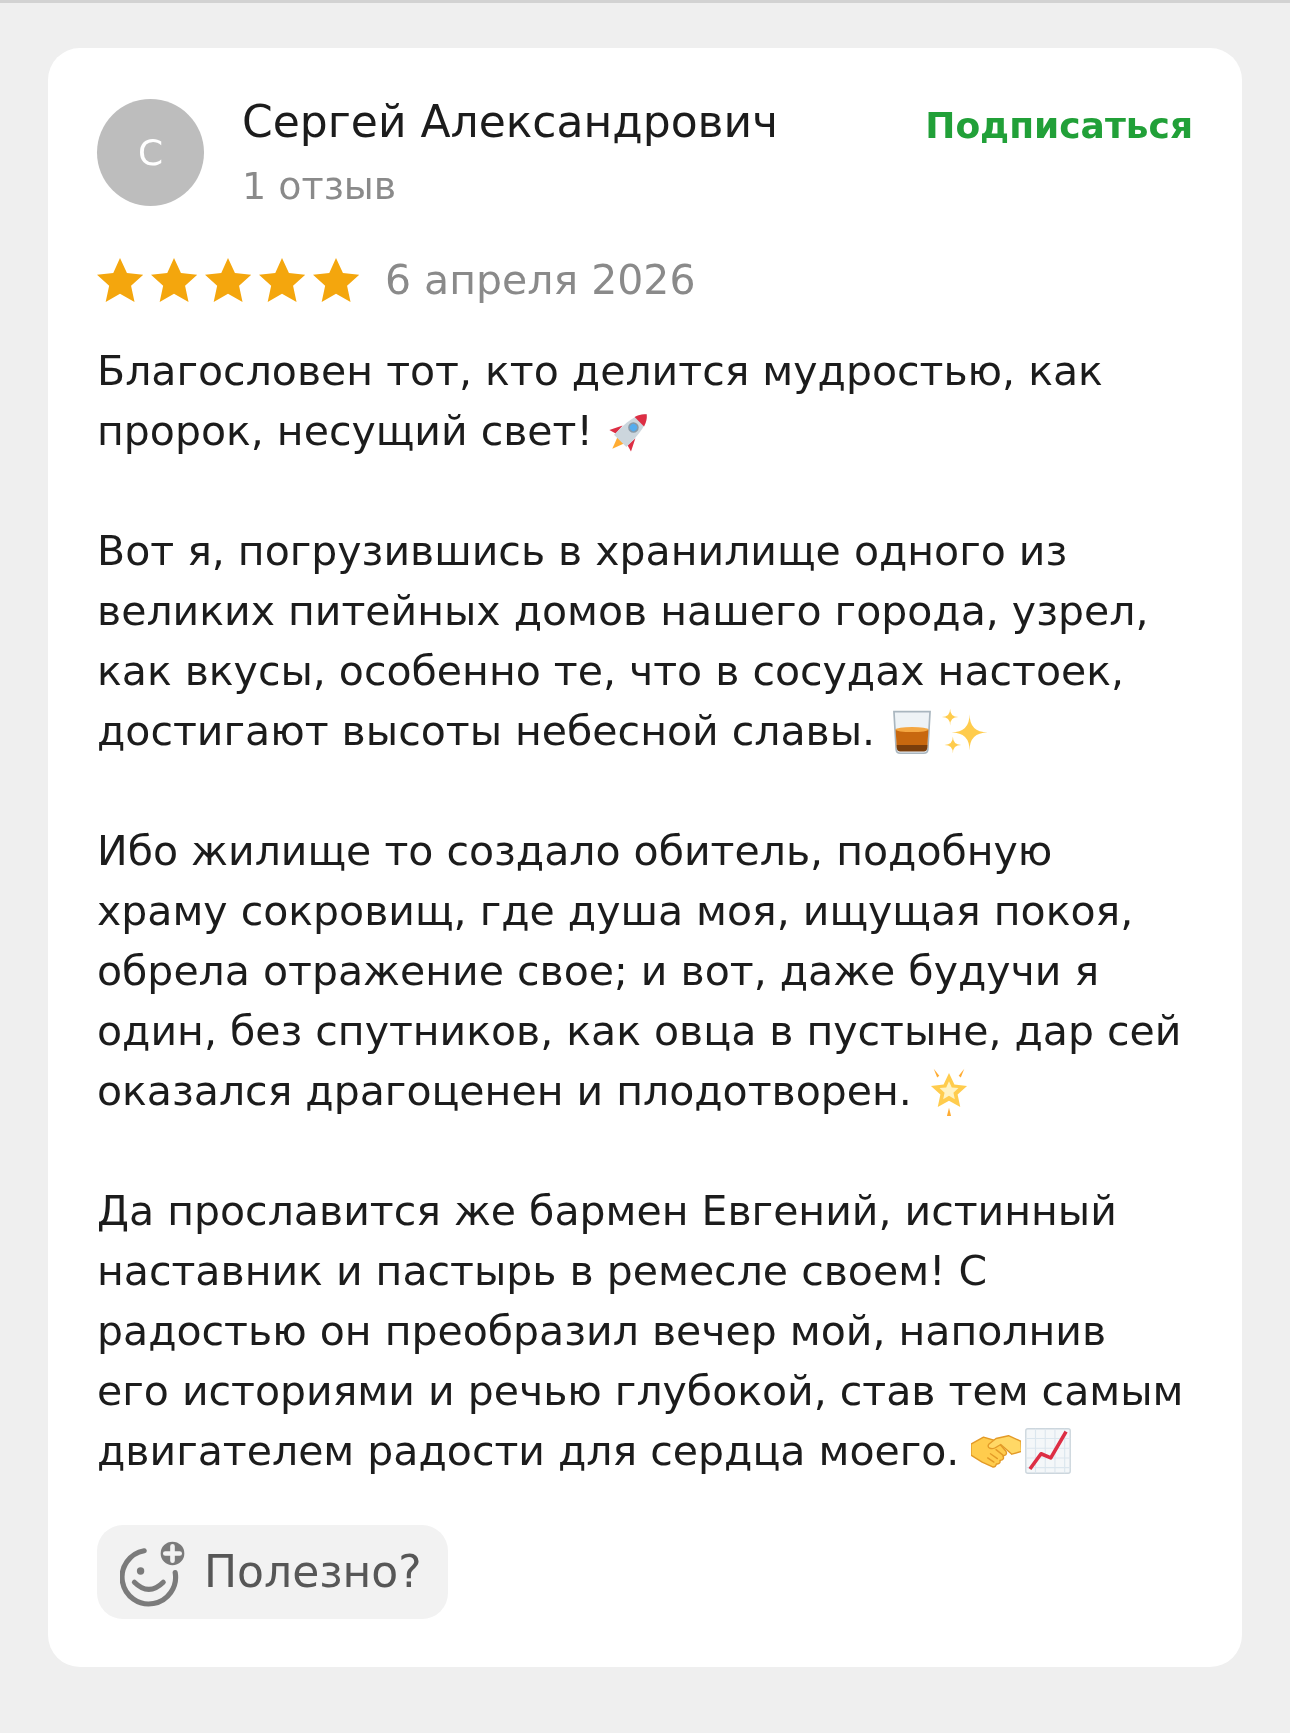  What do you see at coordinates (623, 611) in the screenshot?
I see `review-text-line: великих питейных домов нашего города, узрел,` at bounding box center [623, 611].